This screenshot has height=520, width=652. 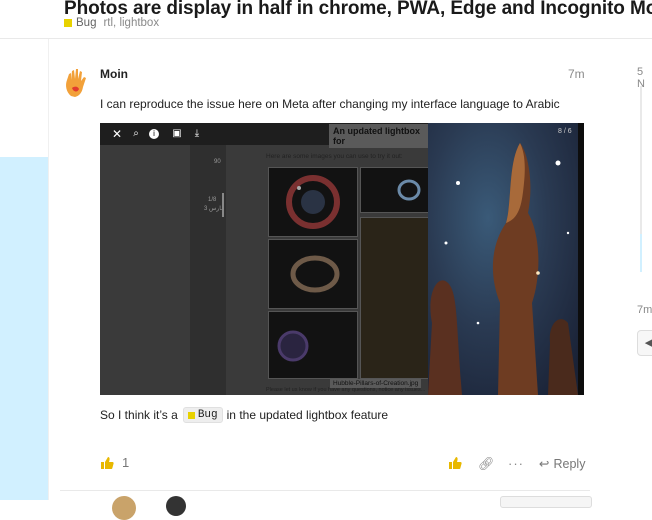 I want to click on like-button, so click(x=455, y=464).